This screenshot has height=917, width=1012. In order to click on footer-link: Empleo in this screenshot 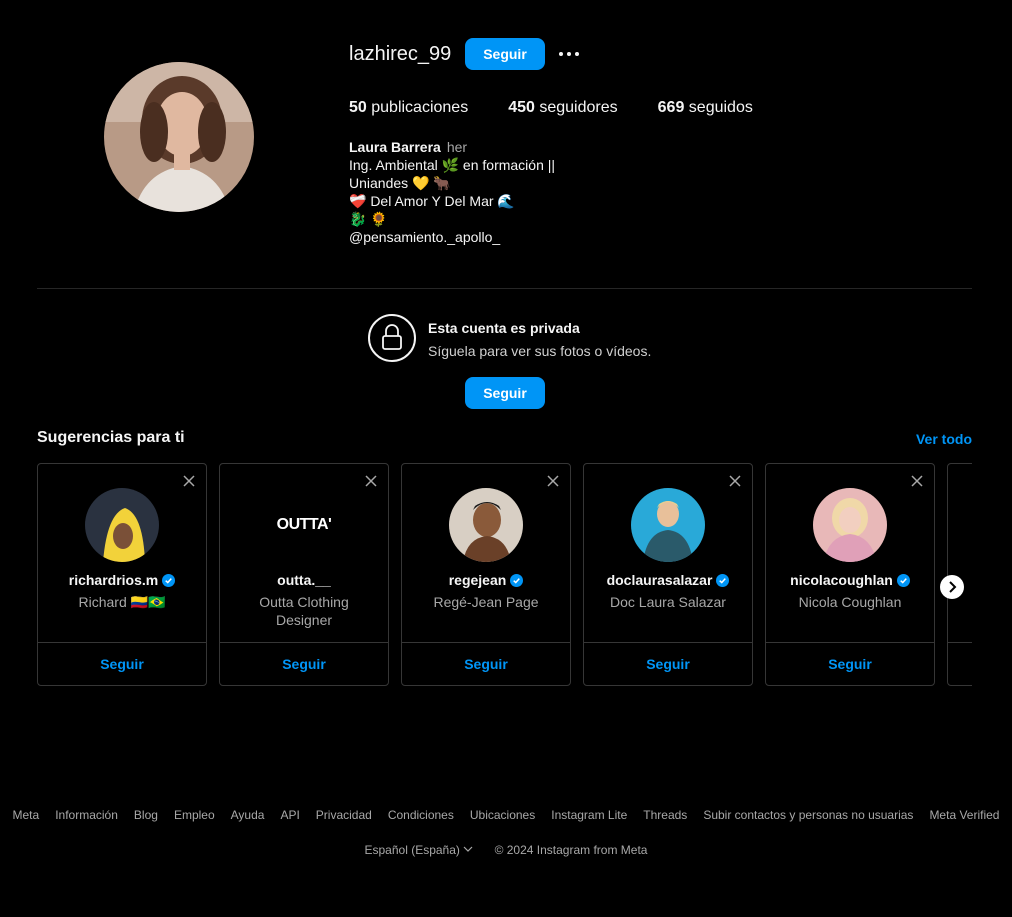, I will do `click(194, 815)`.